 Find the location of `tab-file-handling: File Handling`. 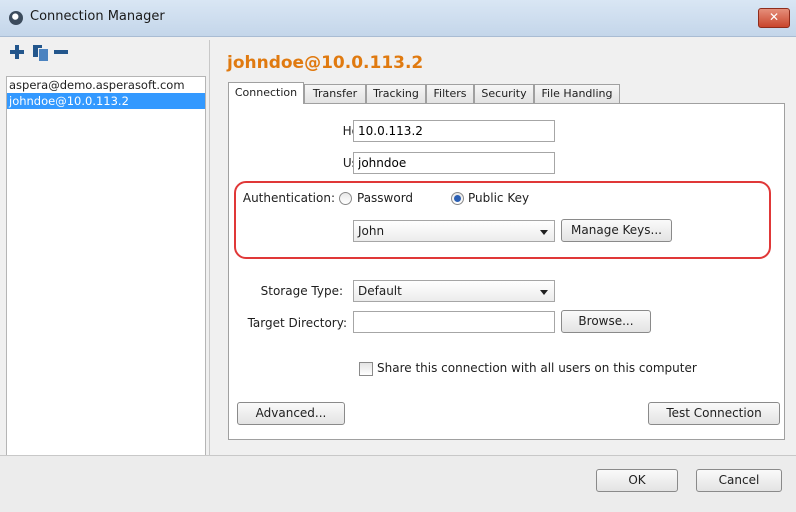

tab-file-handling: File Handling is located at coordinates (577, 93).